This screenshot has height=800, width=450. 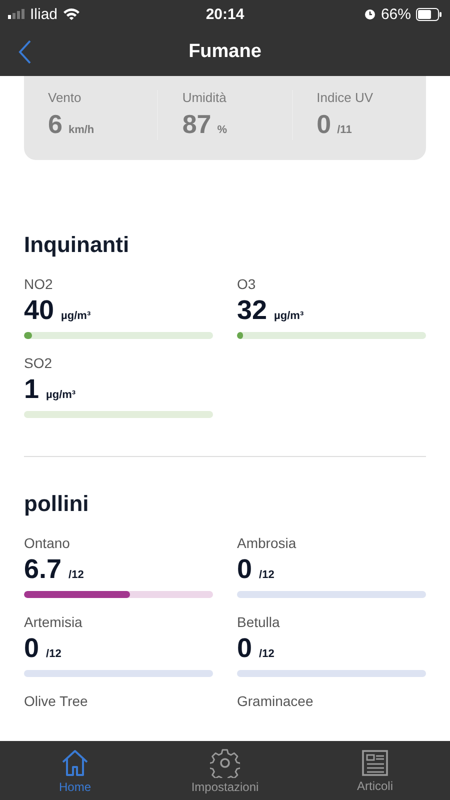 I want to click on weather-unit: %, so click(x=222, y=130).